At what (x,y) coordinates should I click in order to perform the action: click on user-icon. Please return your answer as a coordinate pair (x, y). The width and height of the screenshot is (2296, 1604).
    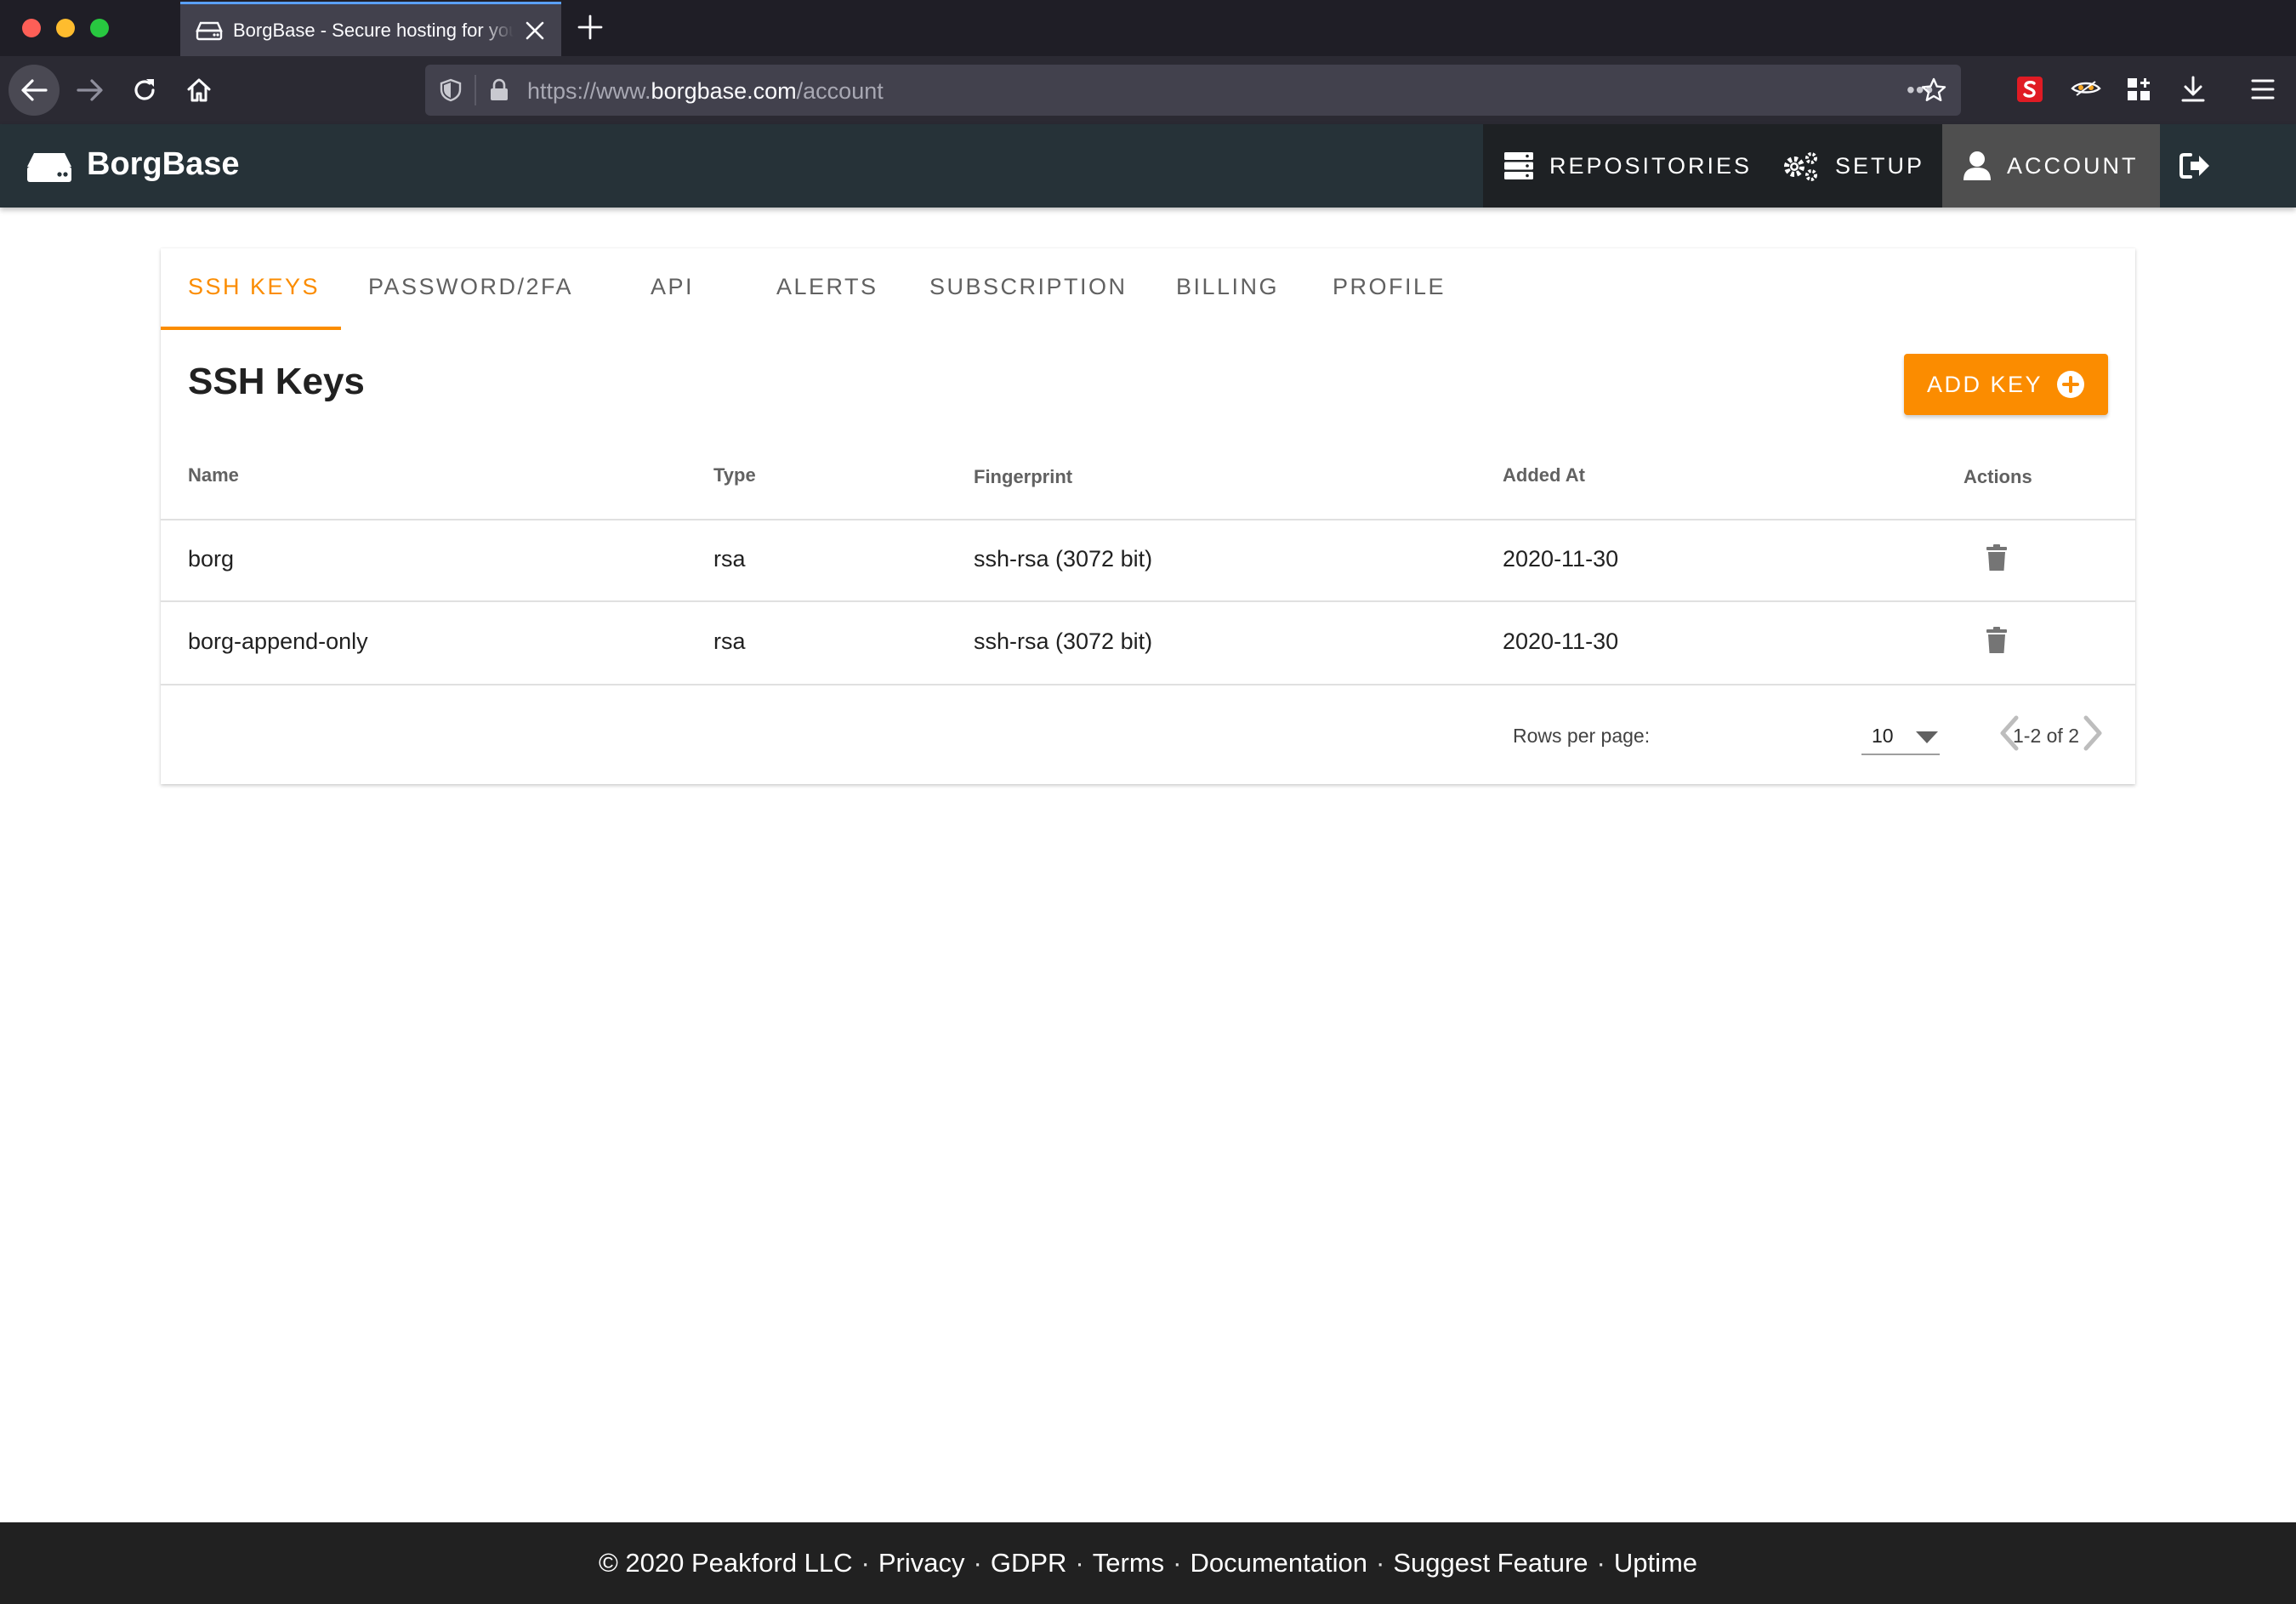
    Looking at the image, I should click on (1977, 165).